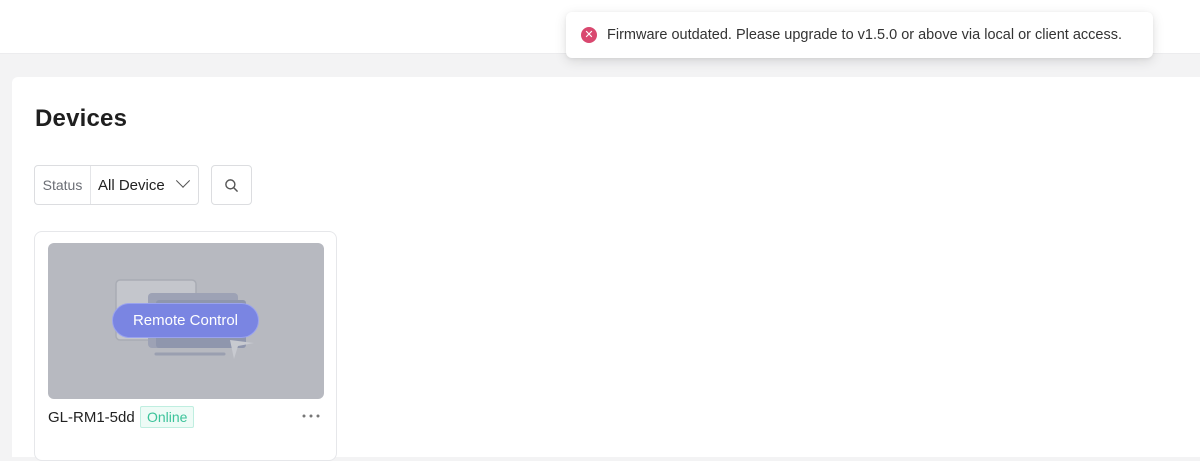 The width and height of the screenshot is (1200, 461). I want to click on more-horizontal-icon, so click(311, 416).